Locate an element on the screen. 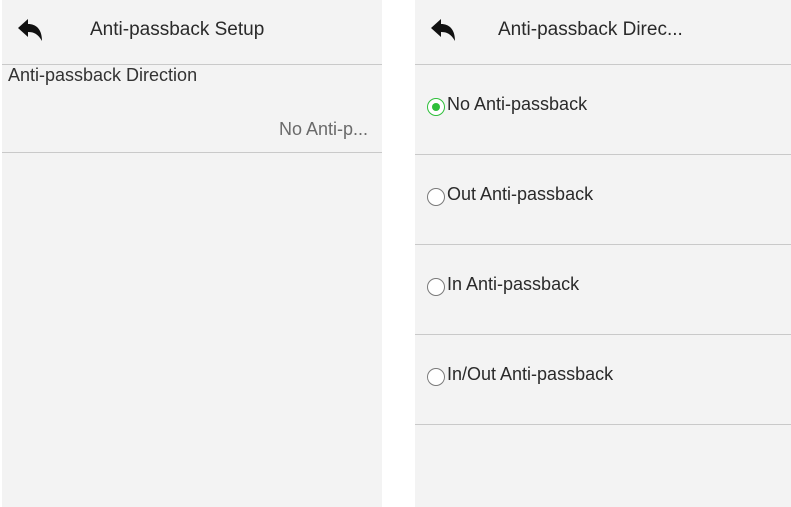 This screenshot has width=791, height=507. page-title: Anti-passback Setup is located at coordinates (177, 29).